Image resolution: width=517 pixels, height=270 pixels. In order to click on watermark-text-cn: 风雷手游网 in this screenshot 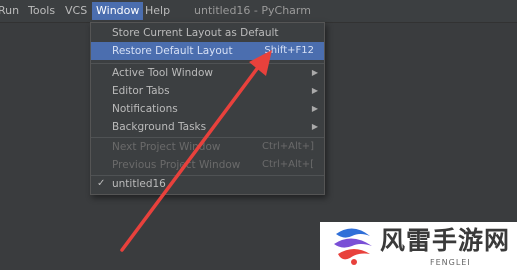, I will do `click(445, 240)`.